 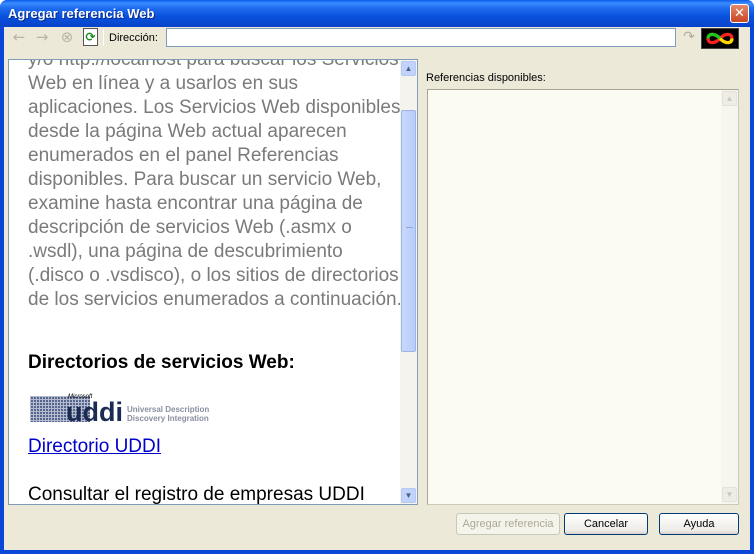 I want to click on references-scroll-up-button: ▲, so click(x=729, y=98).